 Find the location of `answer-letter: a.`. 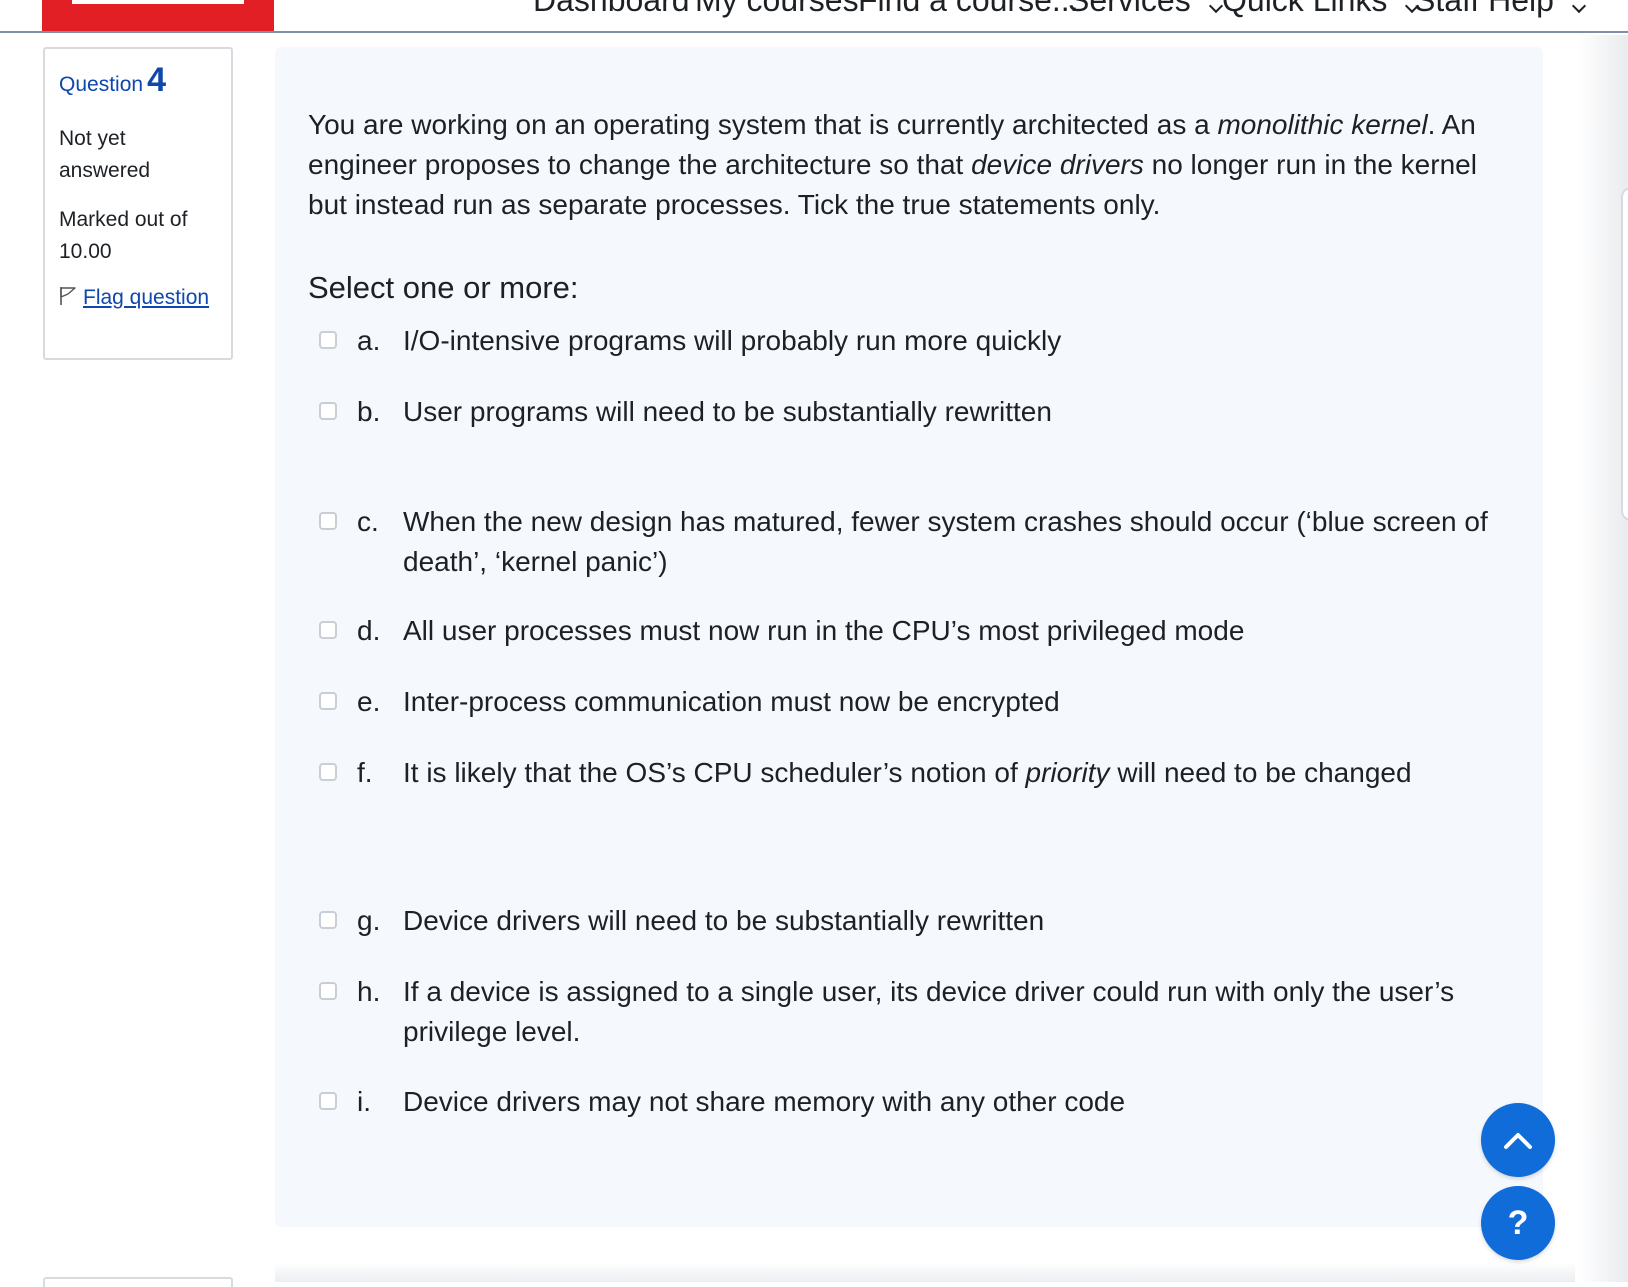

answer-letter: a. is located at coordinates (369, 340).